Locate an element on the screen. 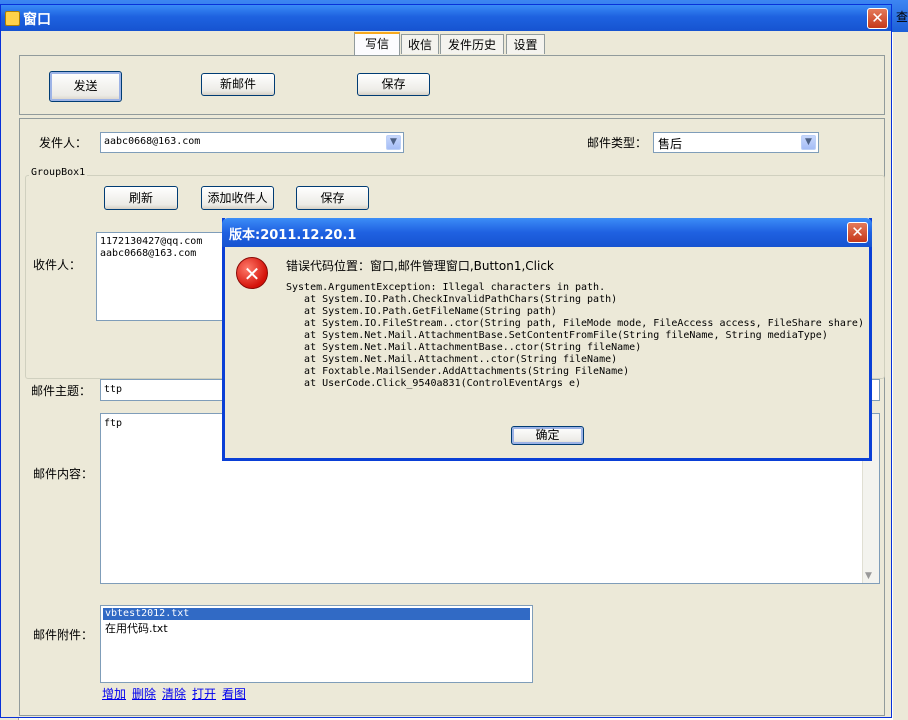 This screenshot has width=908, height=720. subject-value: ttp is located at coordinates (113, 389).